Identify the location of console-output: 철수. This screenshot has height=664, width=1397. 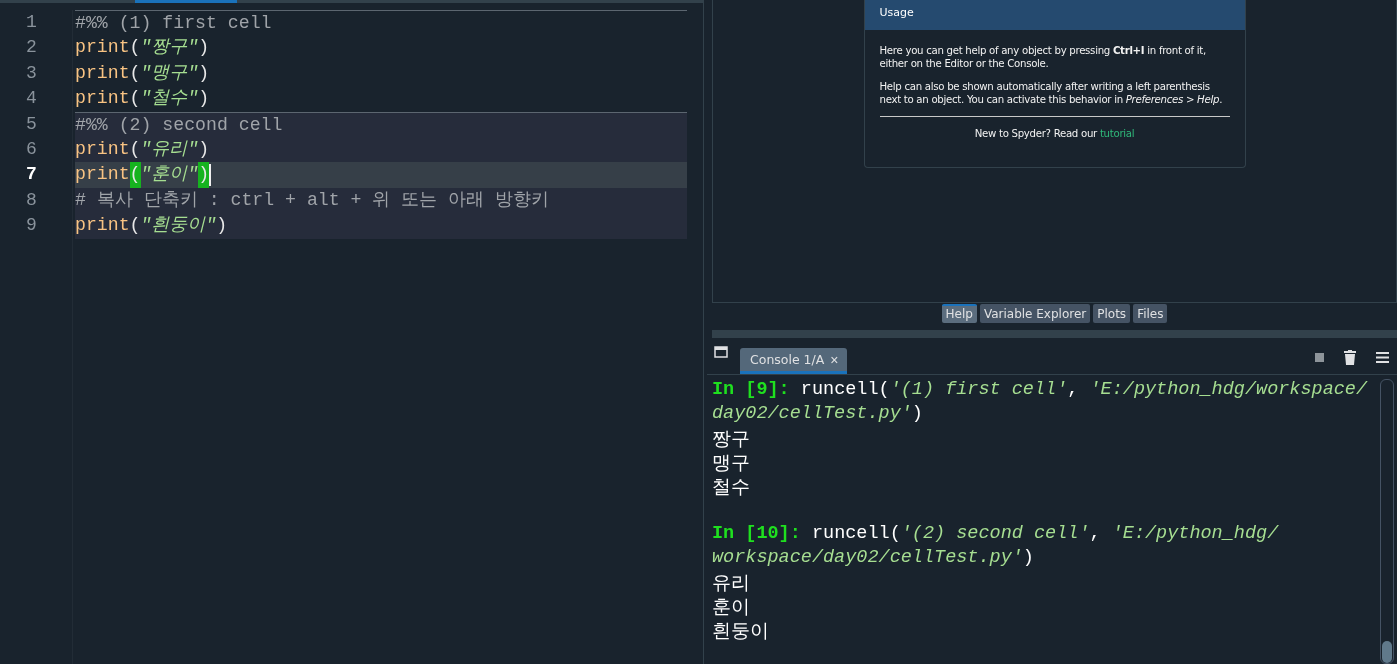
(731, 486).